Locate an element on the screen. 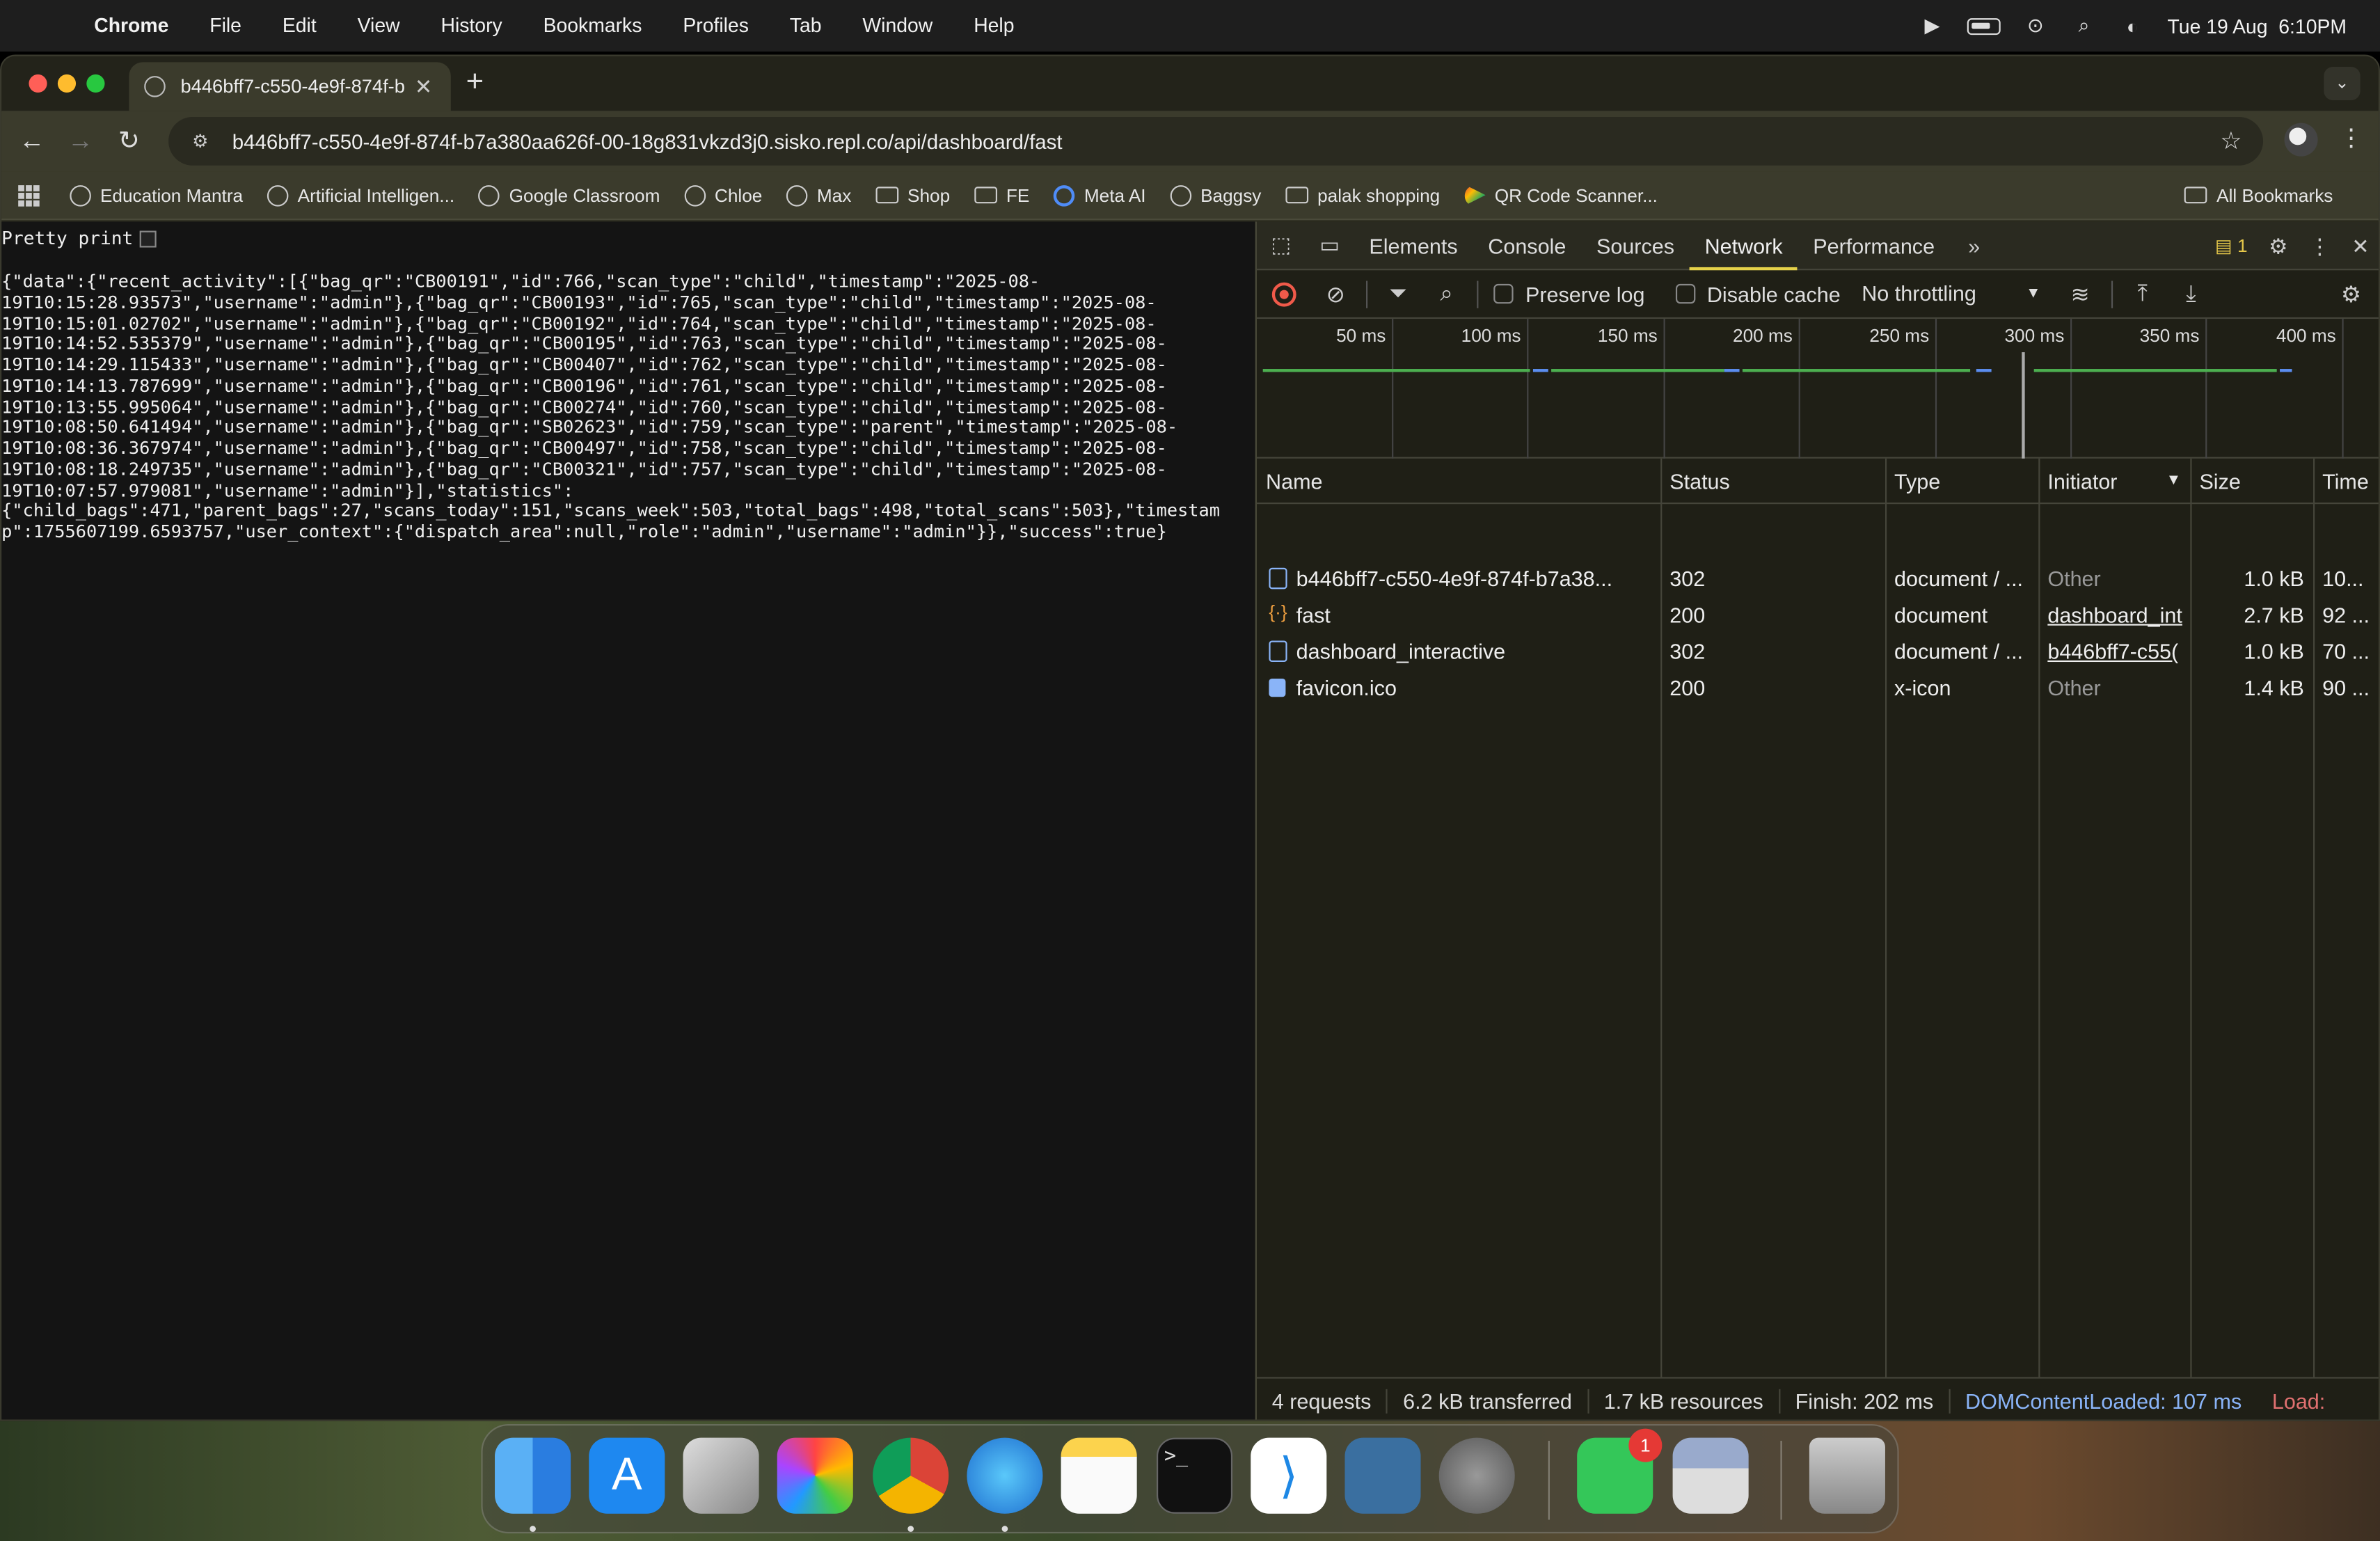  issues-count: ▤ 1 is located at coordinates (2231, 246).